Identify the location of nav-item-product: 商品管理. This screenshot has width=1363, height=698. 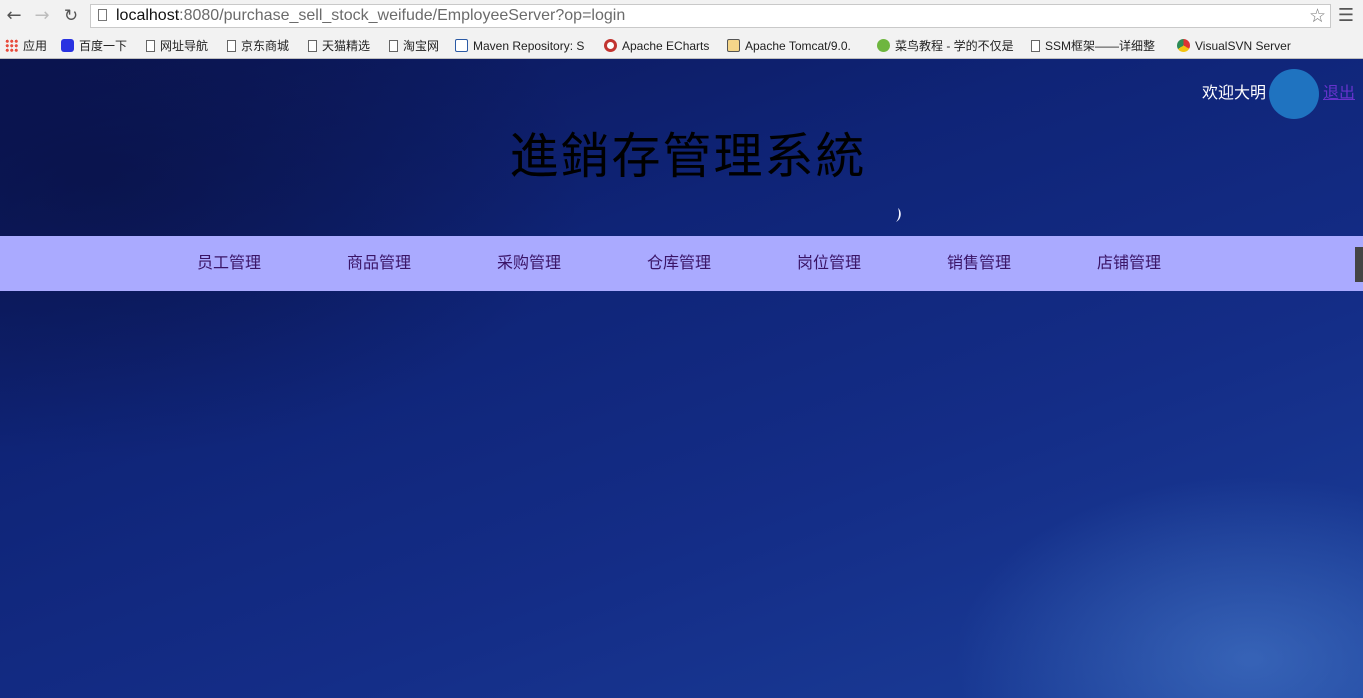
(379, 263).